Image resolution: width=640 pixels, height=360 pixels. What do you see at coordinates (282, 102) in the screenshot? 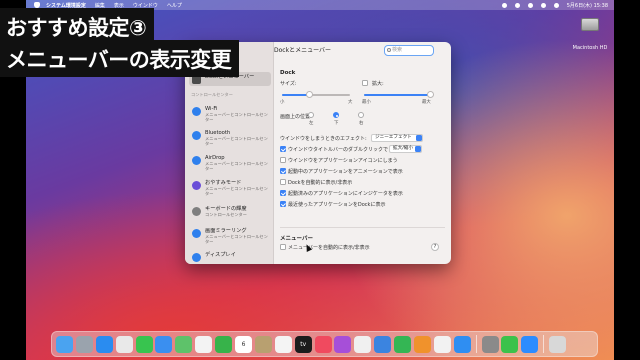
I see `size-min-label: 小` at bounding box center [282, 102].